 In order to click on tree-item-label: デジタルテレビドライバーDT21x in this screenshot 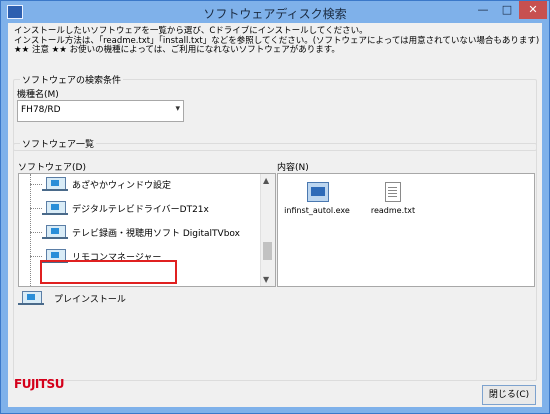, I will do `click(140, 210)`.